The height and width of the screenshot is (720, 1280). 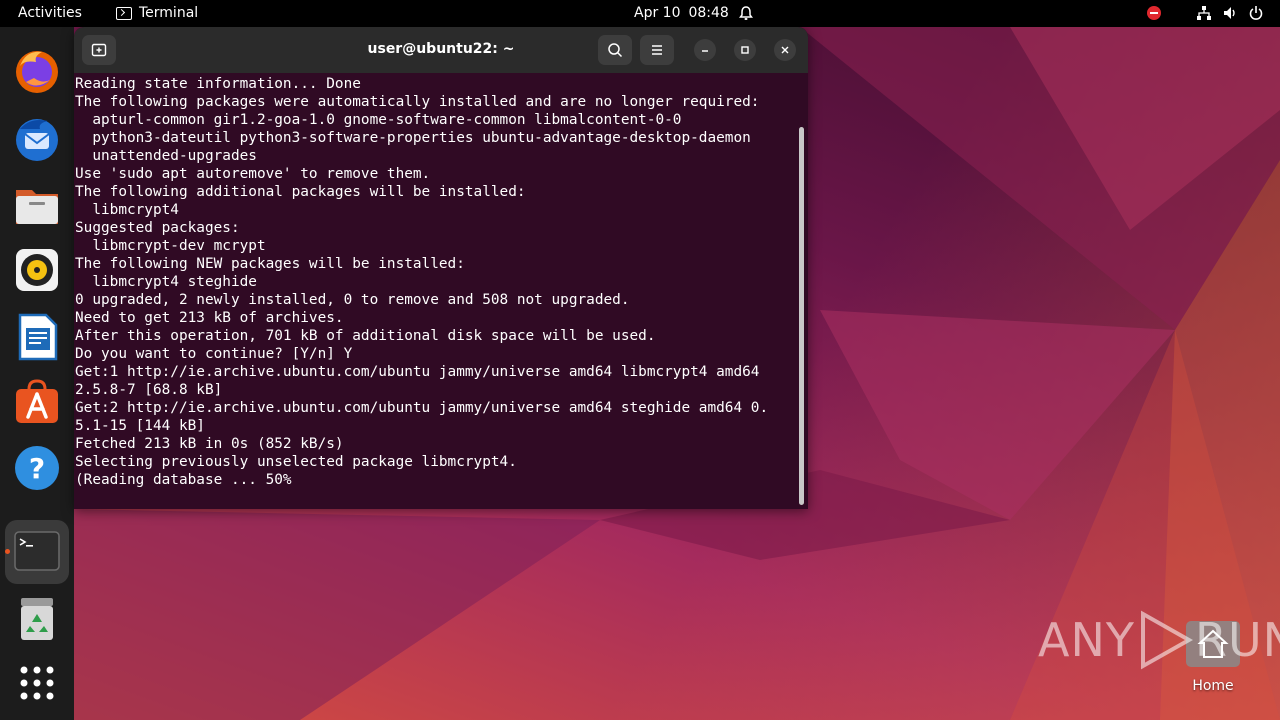 I want to click on files-icon, so click(x=37, y=207).